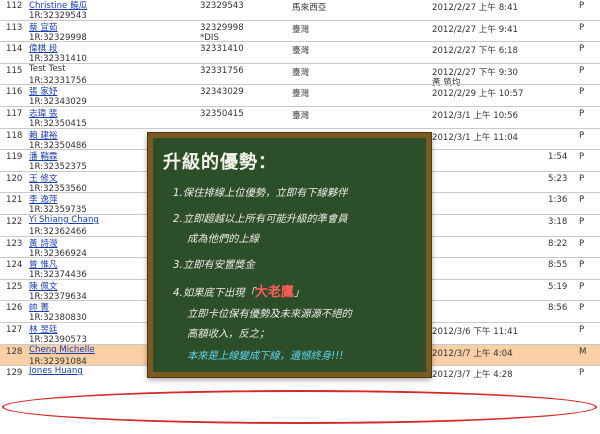  I want to click on board-item-4-line3: 高額收入，反之；, so click(228, 334).